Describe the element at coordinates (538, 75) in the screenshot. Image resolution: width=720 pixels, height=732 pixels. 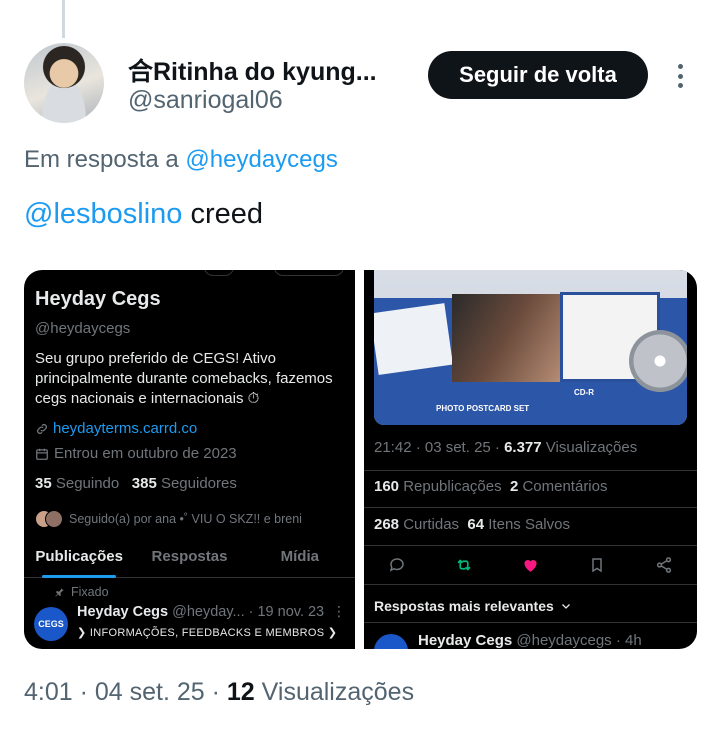
I see `follow-back-button: Seguir de volta` at that location.